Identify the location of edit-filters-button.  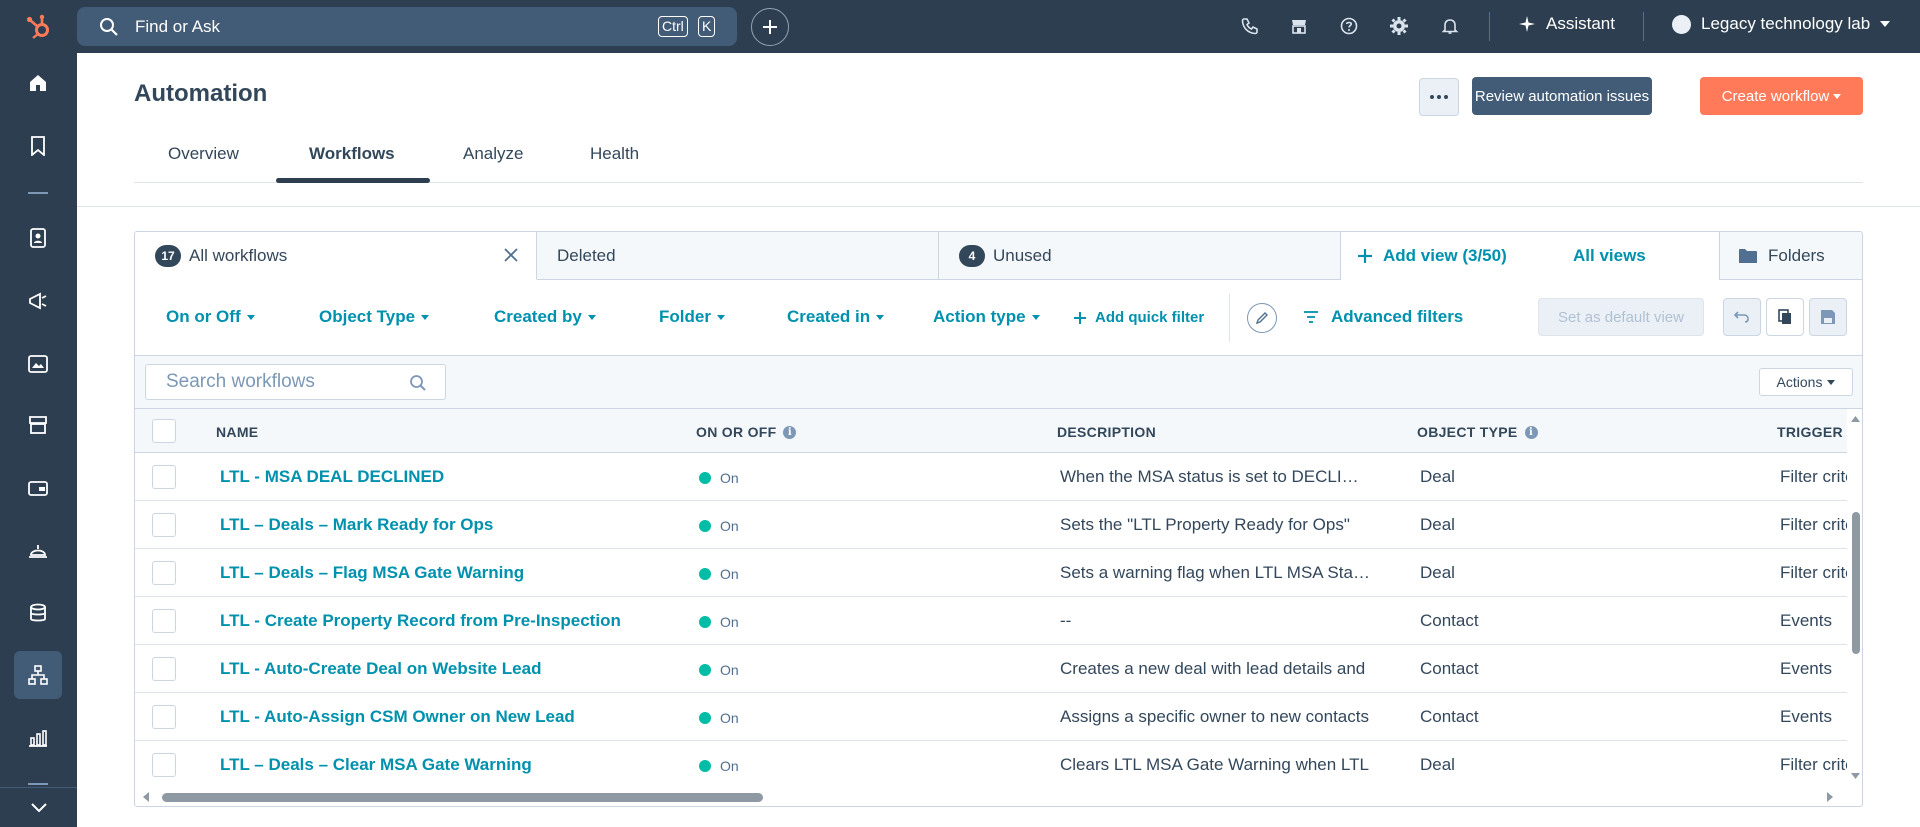
(1262, 318).